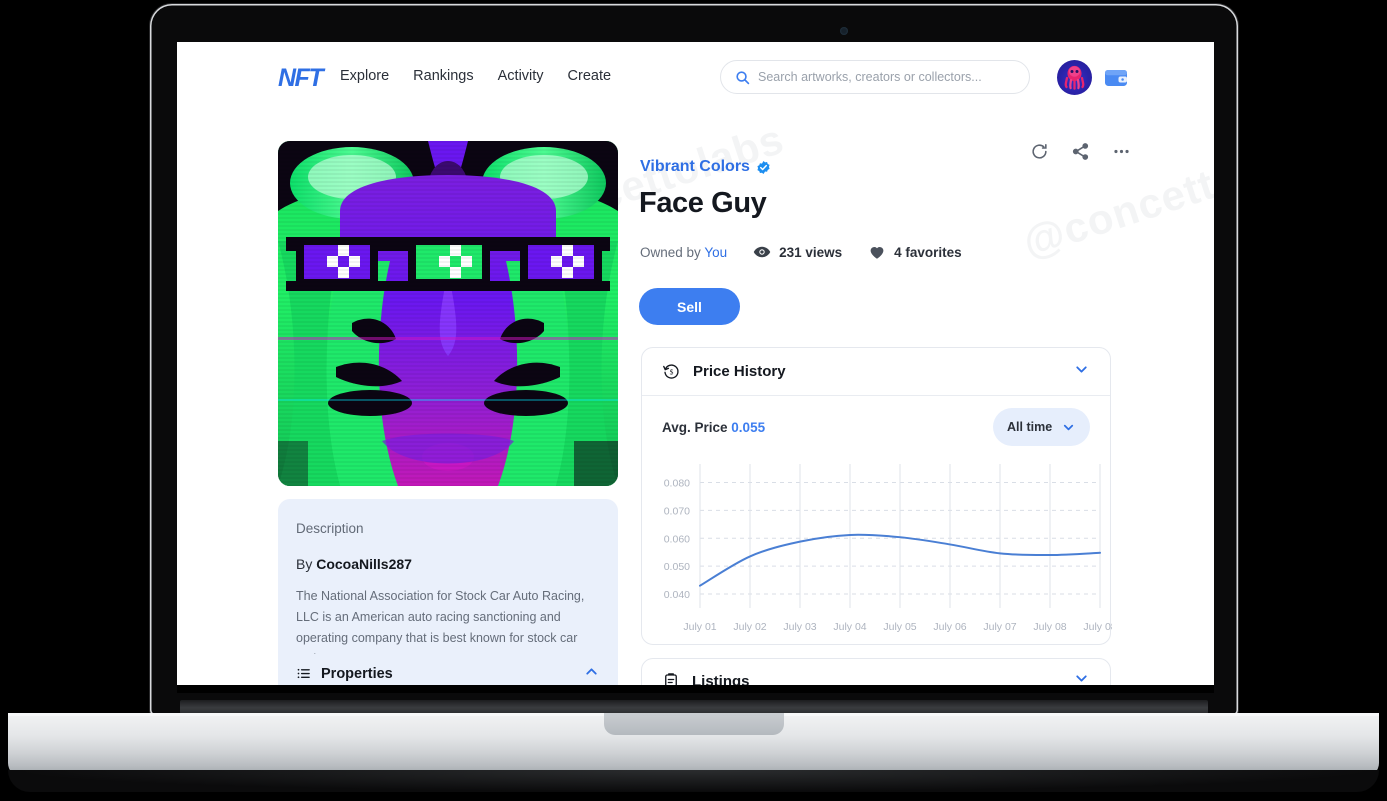 Image resolution: width=1387 pixels, height=801 pixels. I want to click on svg-text: July 04, so click(849, 627).